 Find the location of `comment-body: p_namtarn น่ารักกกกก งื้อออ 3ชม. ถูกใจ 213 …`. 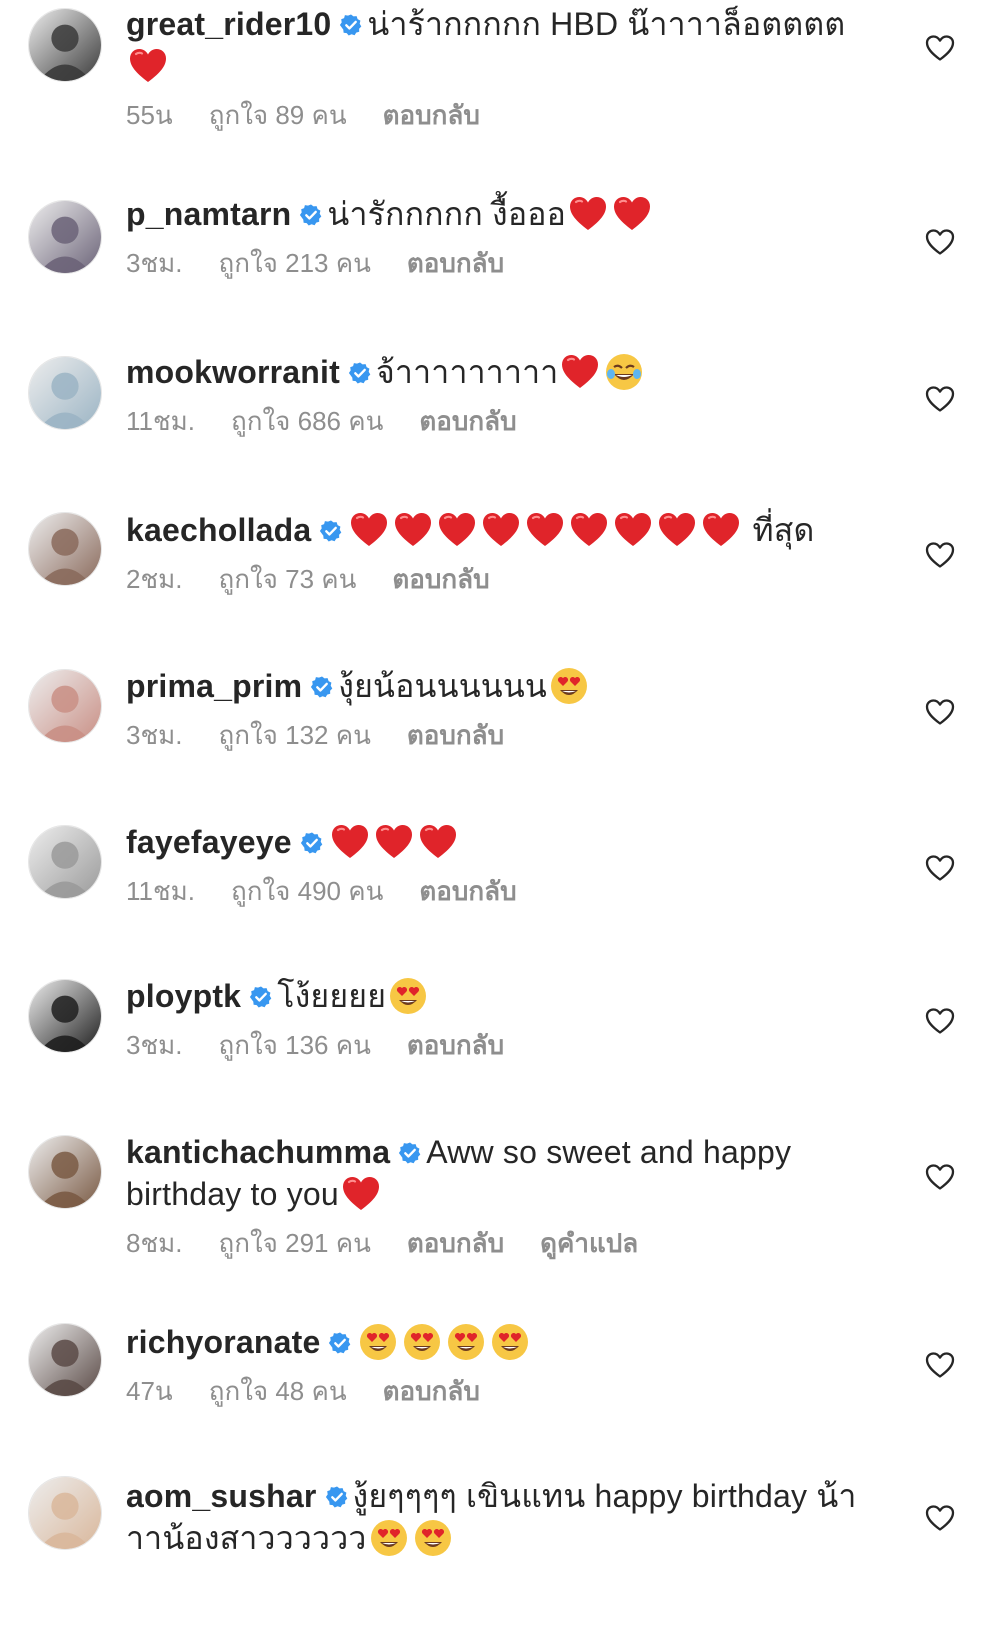

comment-body: p_namtarn น่ารักกกกก งื้อออ 3ชม. ถูกใจ 213 … is located at coordinates (493, 238).